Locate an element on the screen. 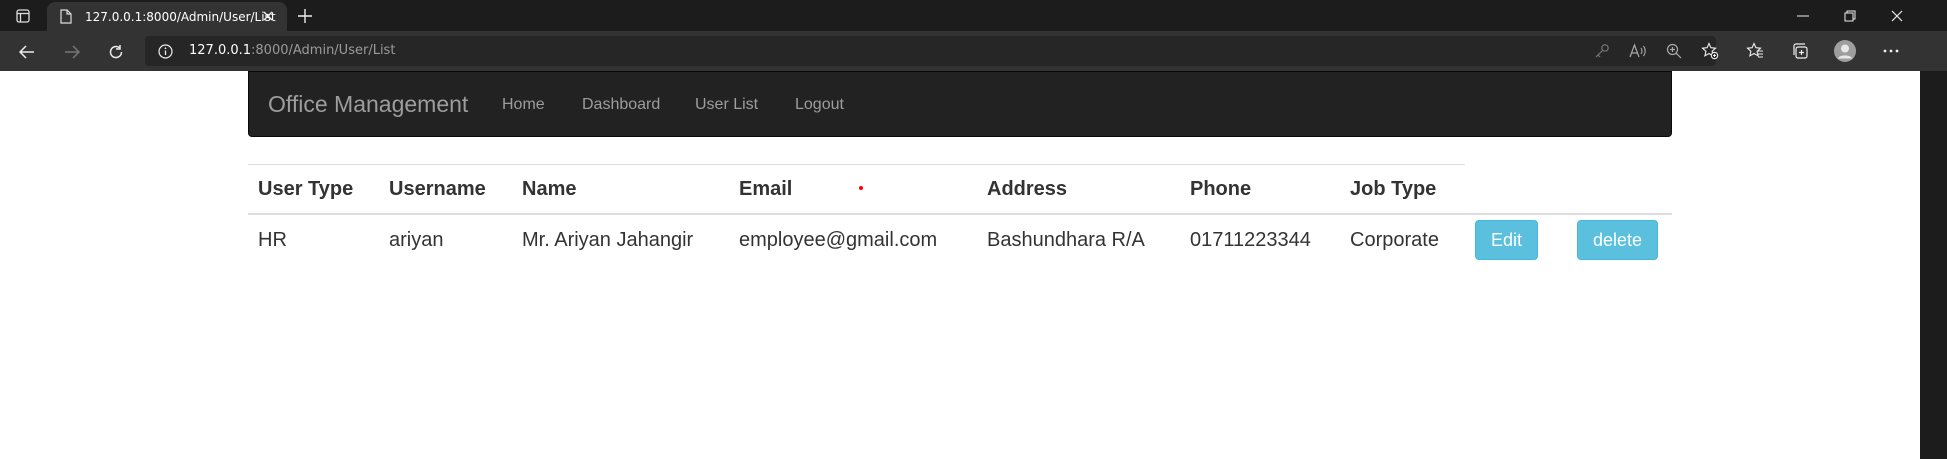 The image size is (1947, 459). cell-email: employee@gmail.com is located at coordinates (838, 239).